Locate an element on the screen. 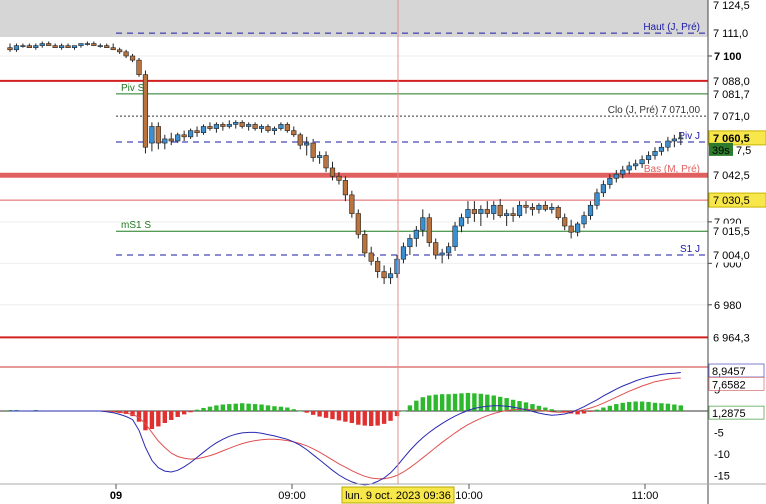 The image size is (766, 504). reference-line-label: Clo (J, Pré) 7 071,00 is located at coordinates (654, 110).